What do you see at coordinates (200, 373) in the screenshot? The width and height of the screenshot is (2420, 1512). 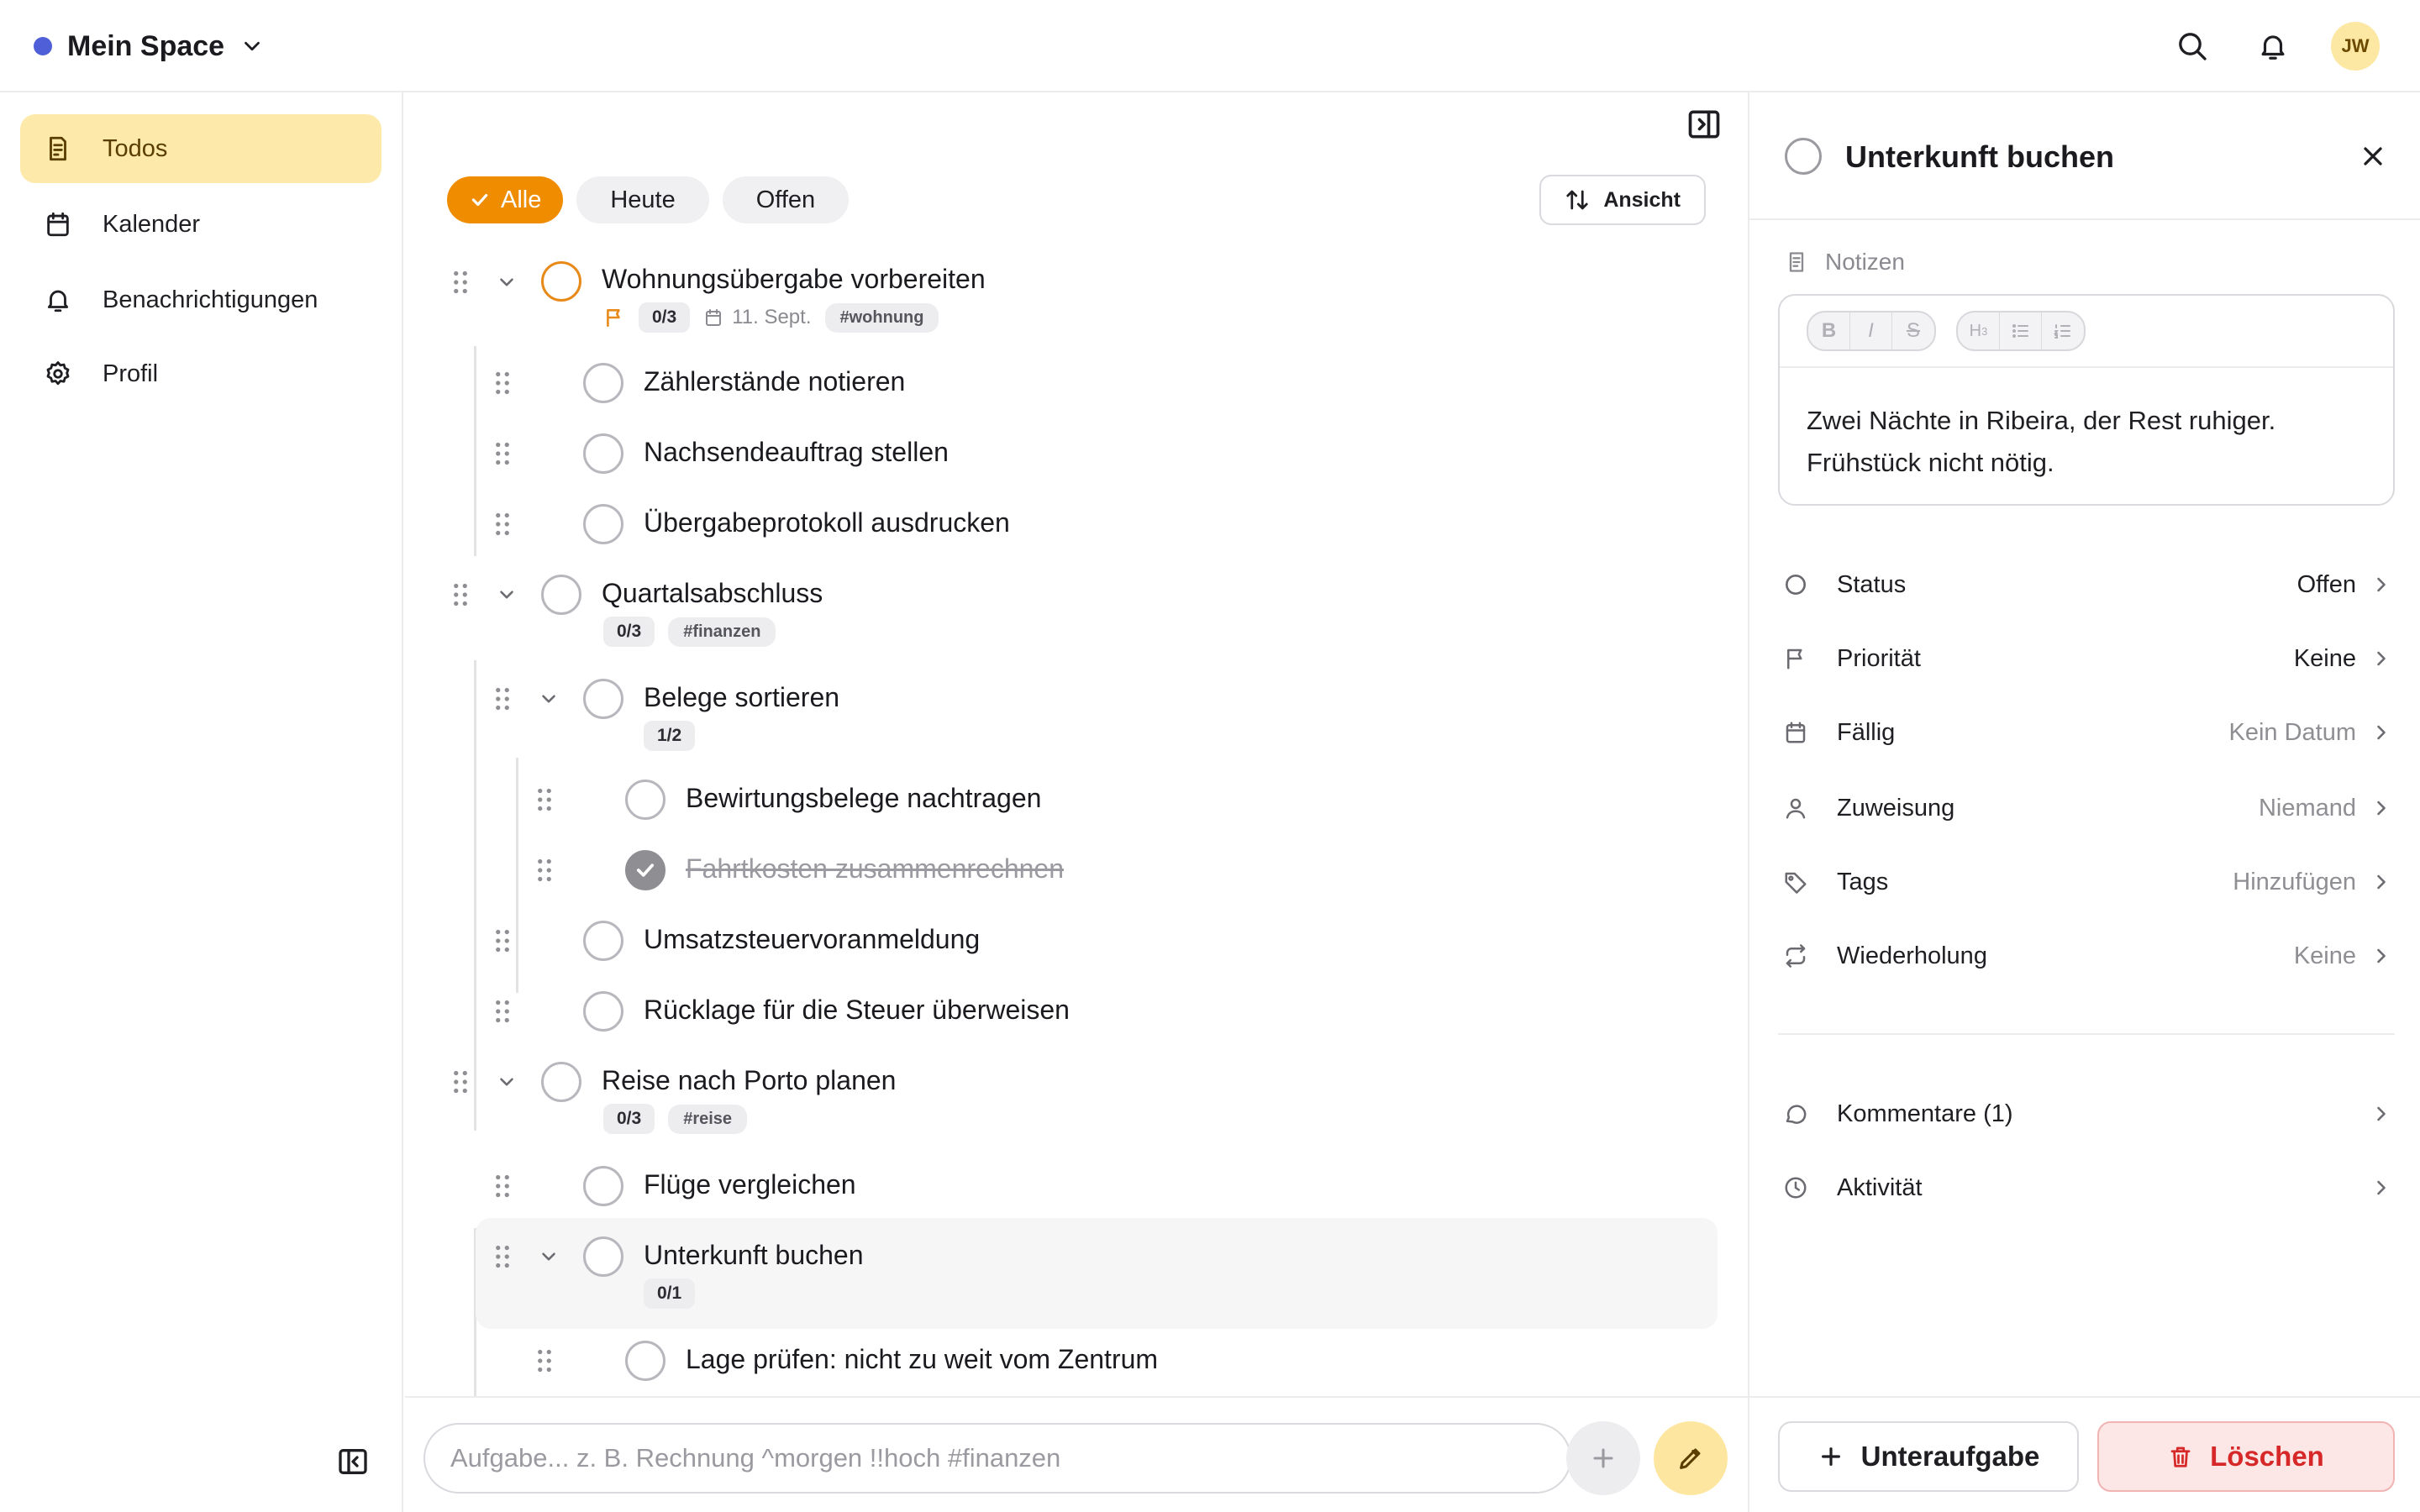 I see `sidebar-item-profil: Profil` at bounding box center [200, 373].